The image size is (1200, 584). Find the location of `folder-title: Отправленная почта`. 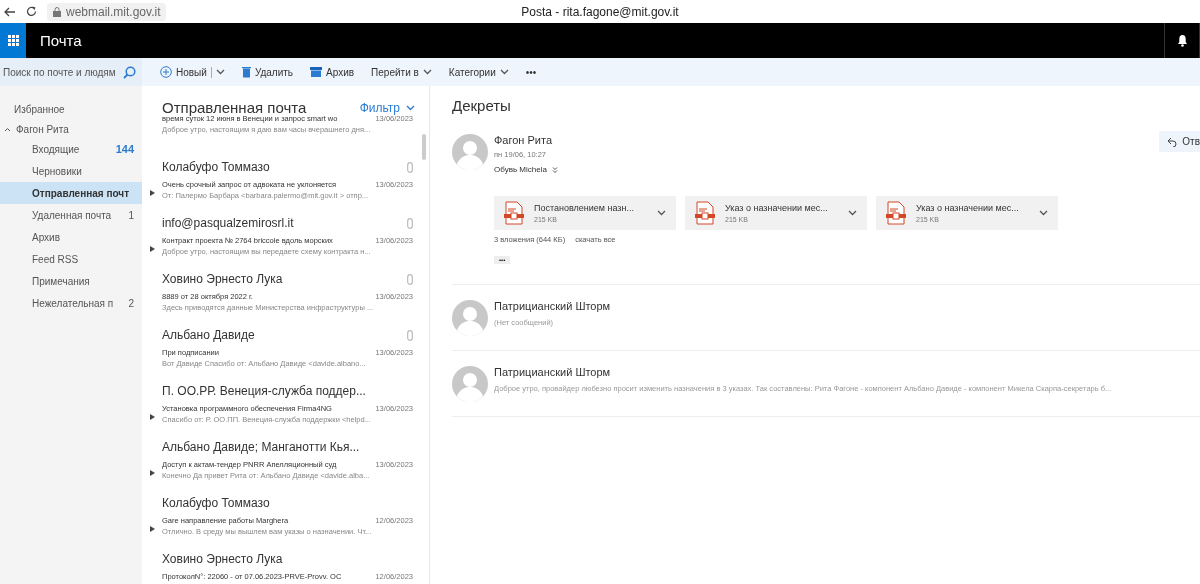

folder-title: Отправленная почта is located at coordinates (234, 107).